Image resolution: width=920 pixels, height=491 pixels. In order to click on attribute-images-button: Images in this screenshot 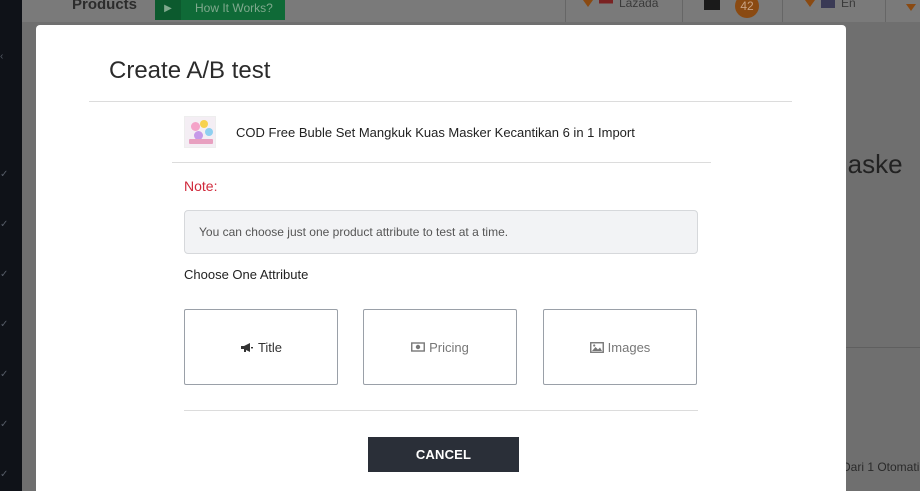, I will do `click(620, 347)`.